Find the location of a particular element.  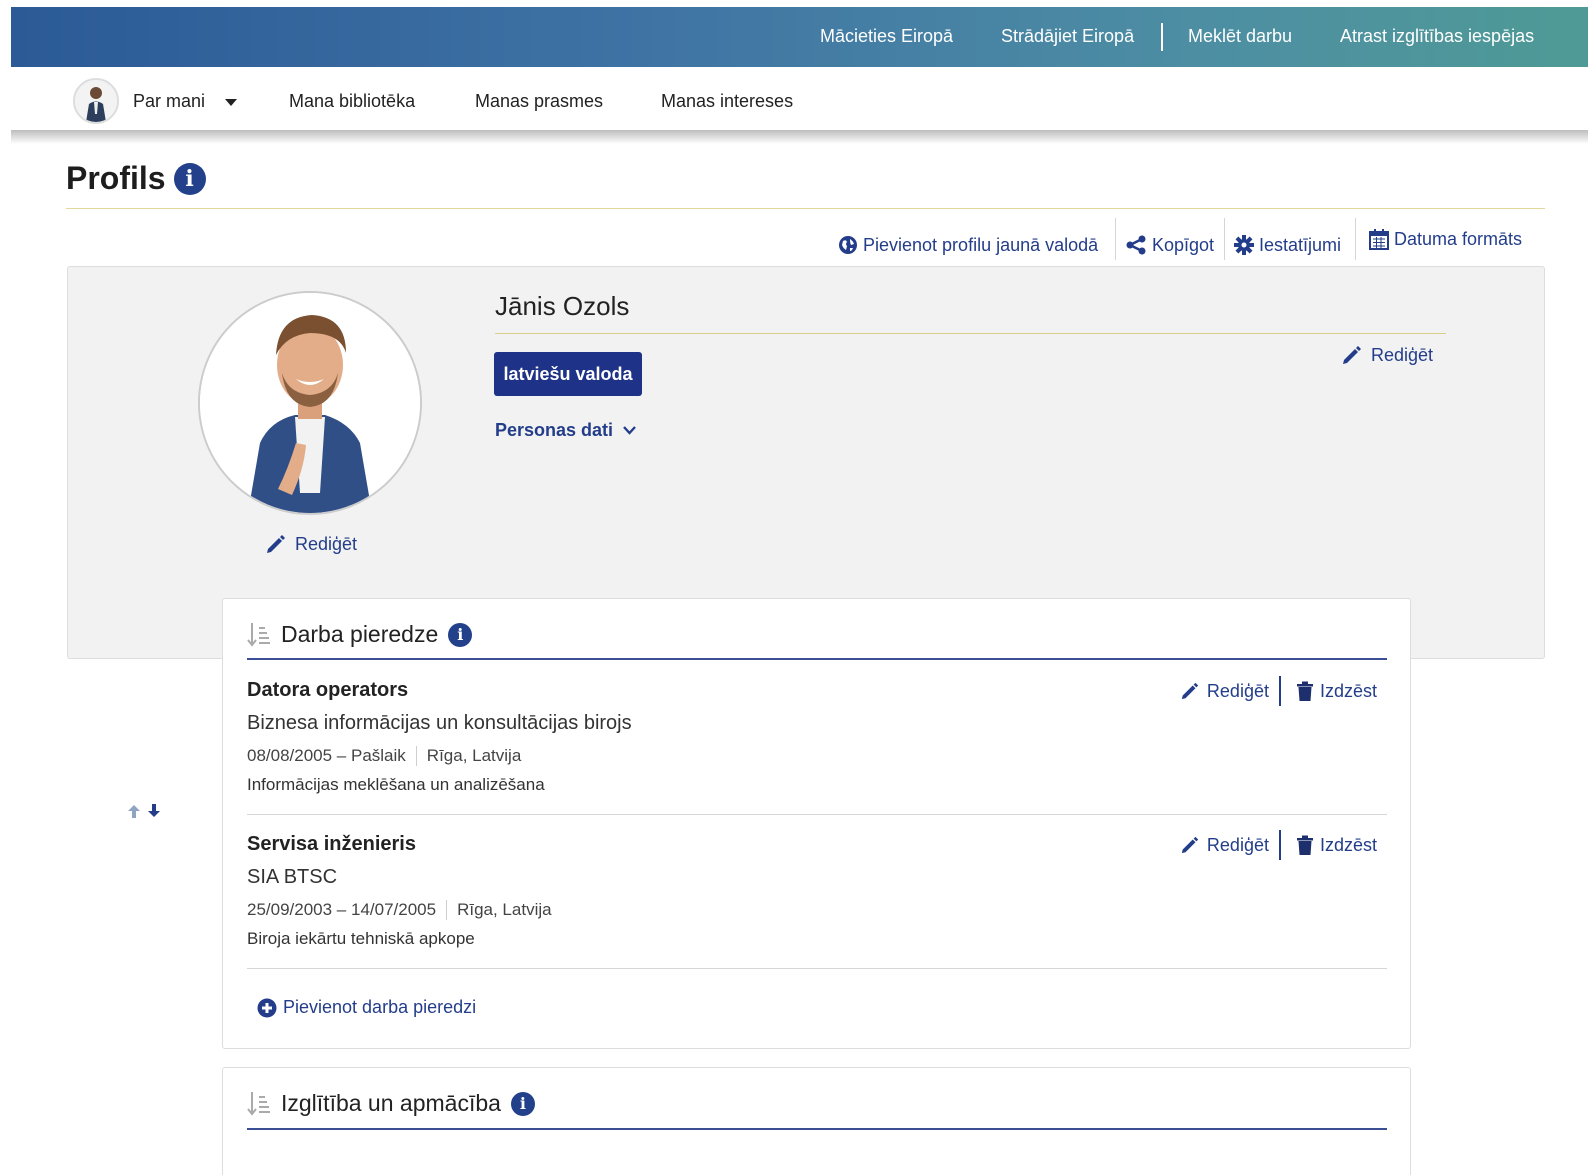

banner-divider is located at coordinates (1162, 37).